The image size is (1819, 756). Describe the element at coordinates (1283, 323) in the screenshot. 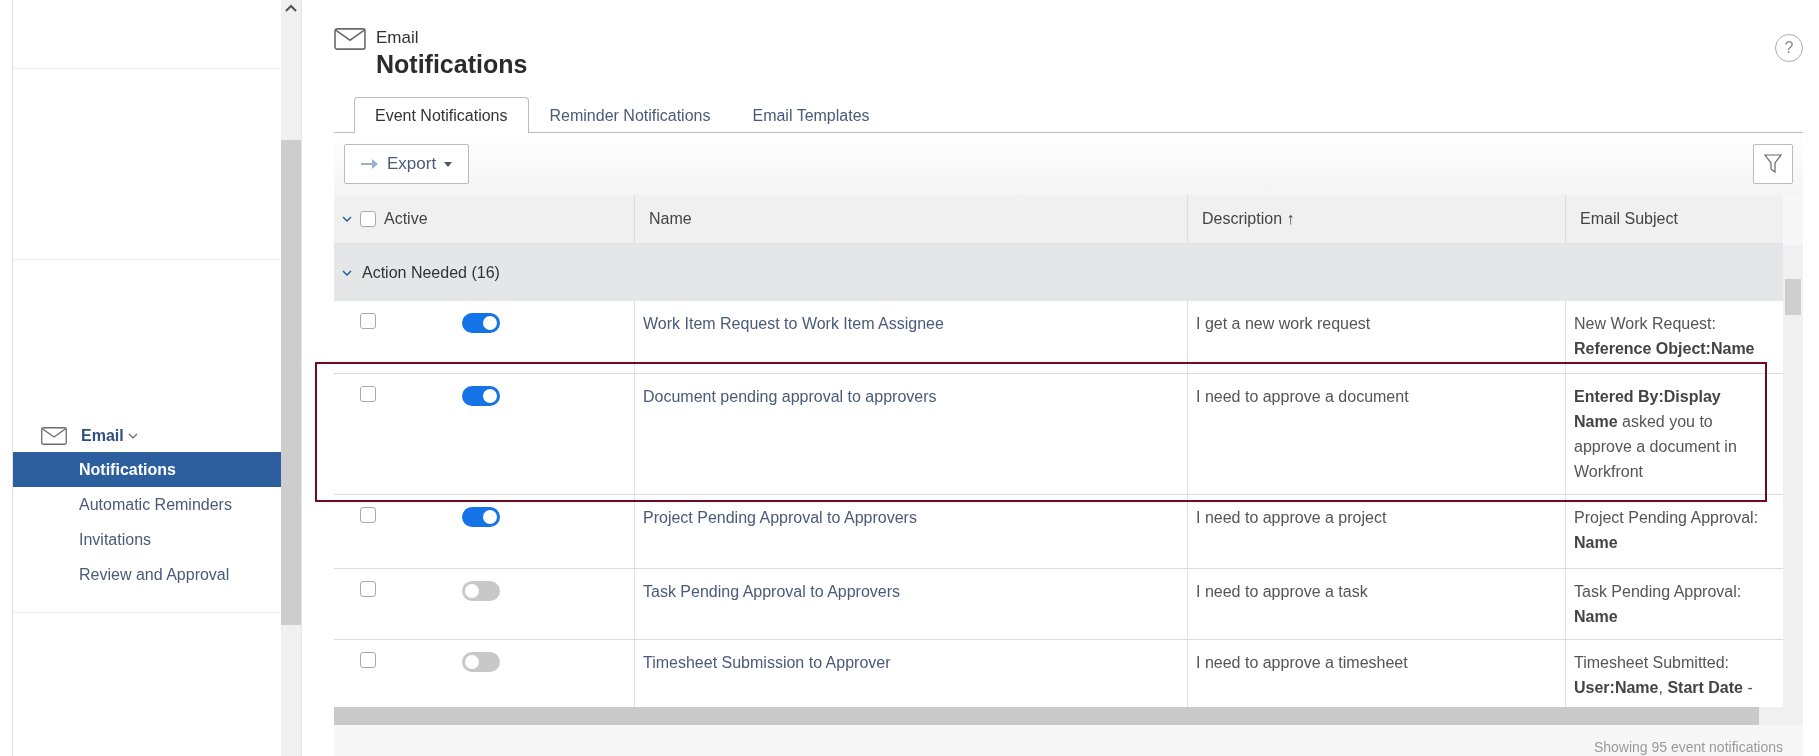

I see `description-text: I get a new work request` at that location.